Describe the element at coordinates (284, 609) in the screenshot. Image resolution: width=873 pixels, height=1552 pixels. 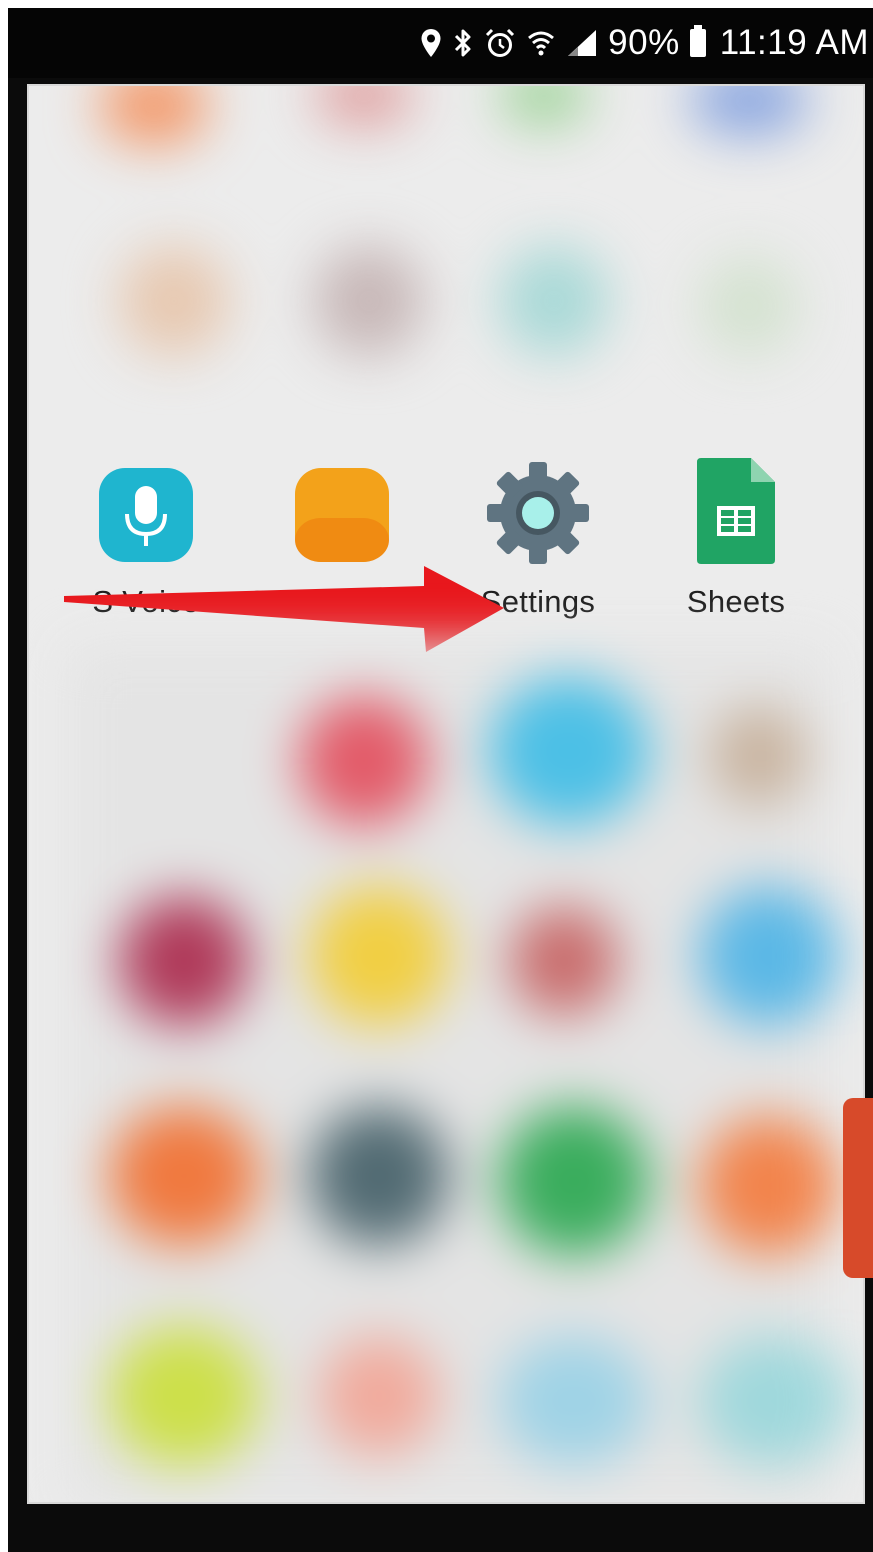
I see `red-arrow-annotation` at that location.